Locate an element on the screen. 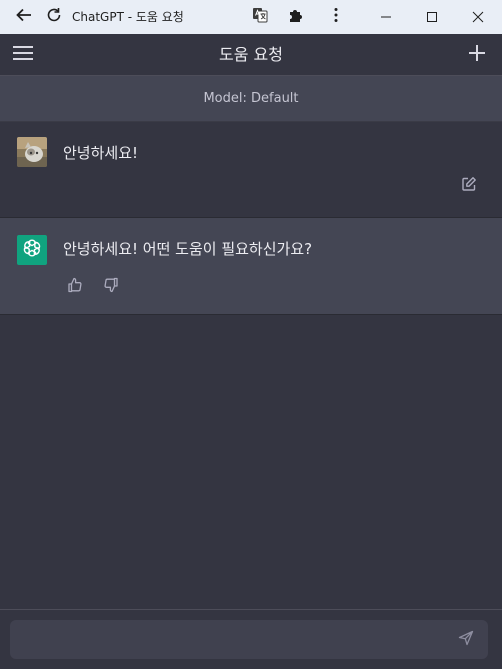 This screenshot has height=669, width=502. puzzle-icon is located at coordinates (296, 17).